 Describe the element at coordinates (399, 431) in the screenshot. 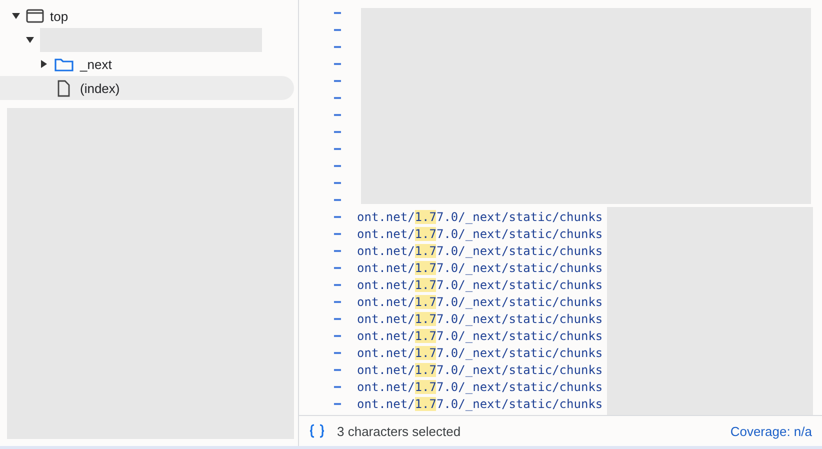

I see `selection-status: 3 characters selected` at that location.